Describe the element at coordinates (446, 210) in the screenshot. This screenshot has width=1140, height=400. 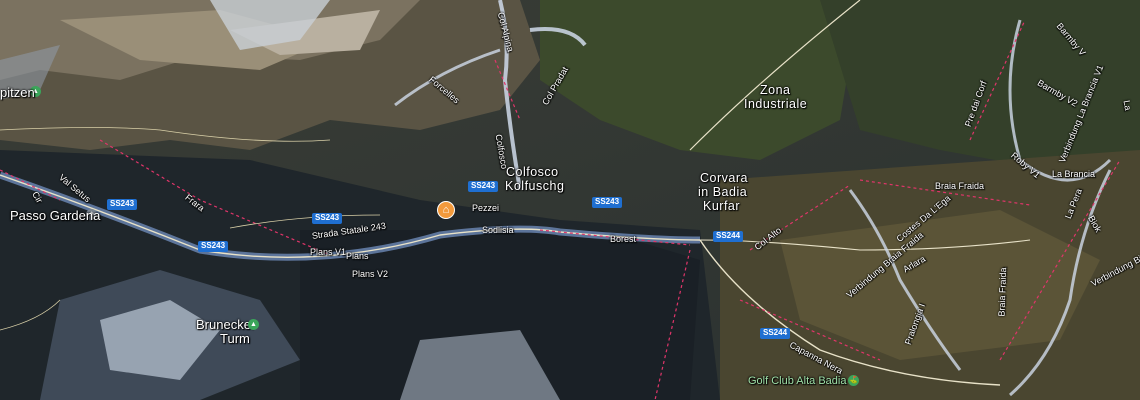
I see `home-pin-icon: ⌂` at that location.